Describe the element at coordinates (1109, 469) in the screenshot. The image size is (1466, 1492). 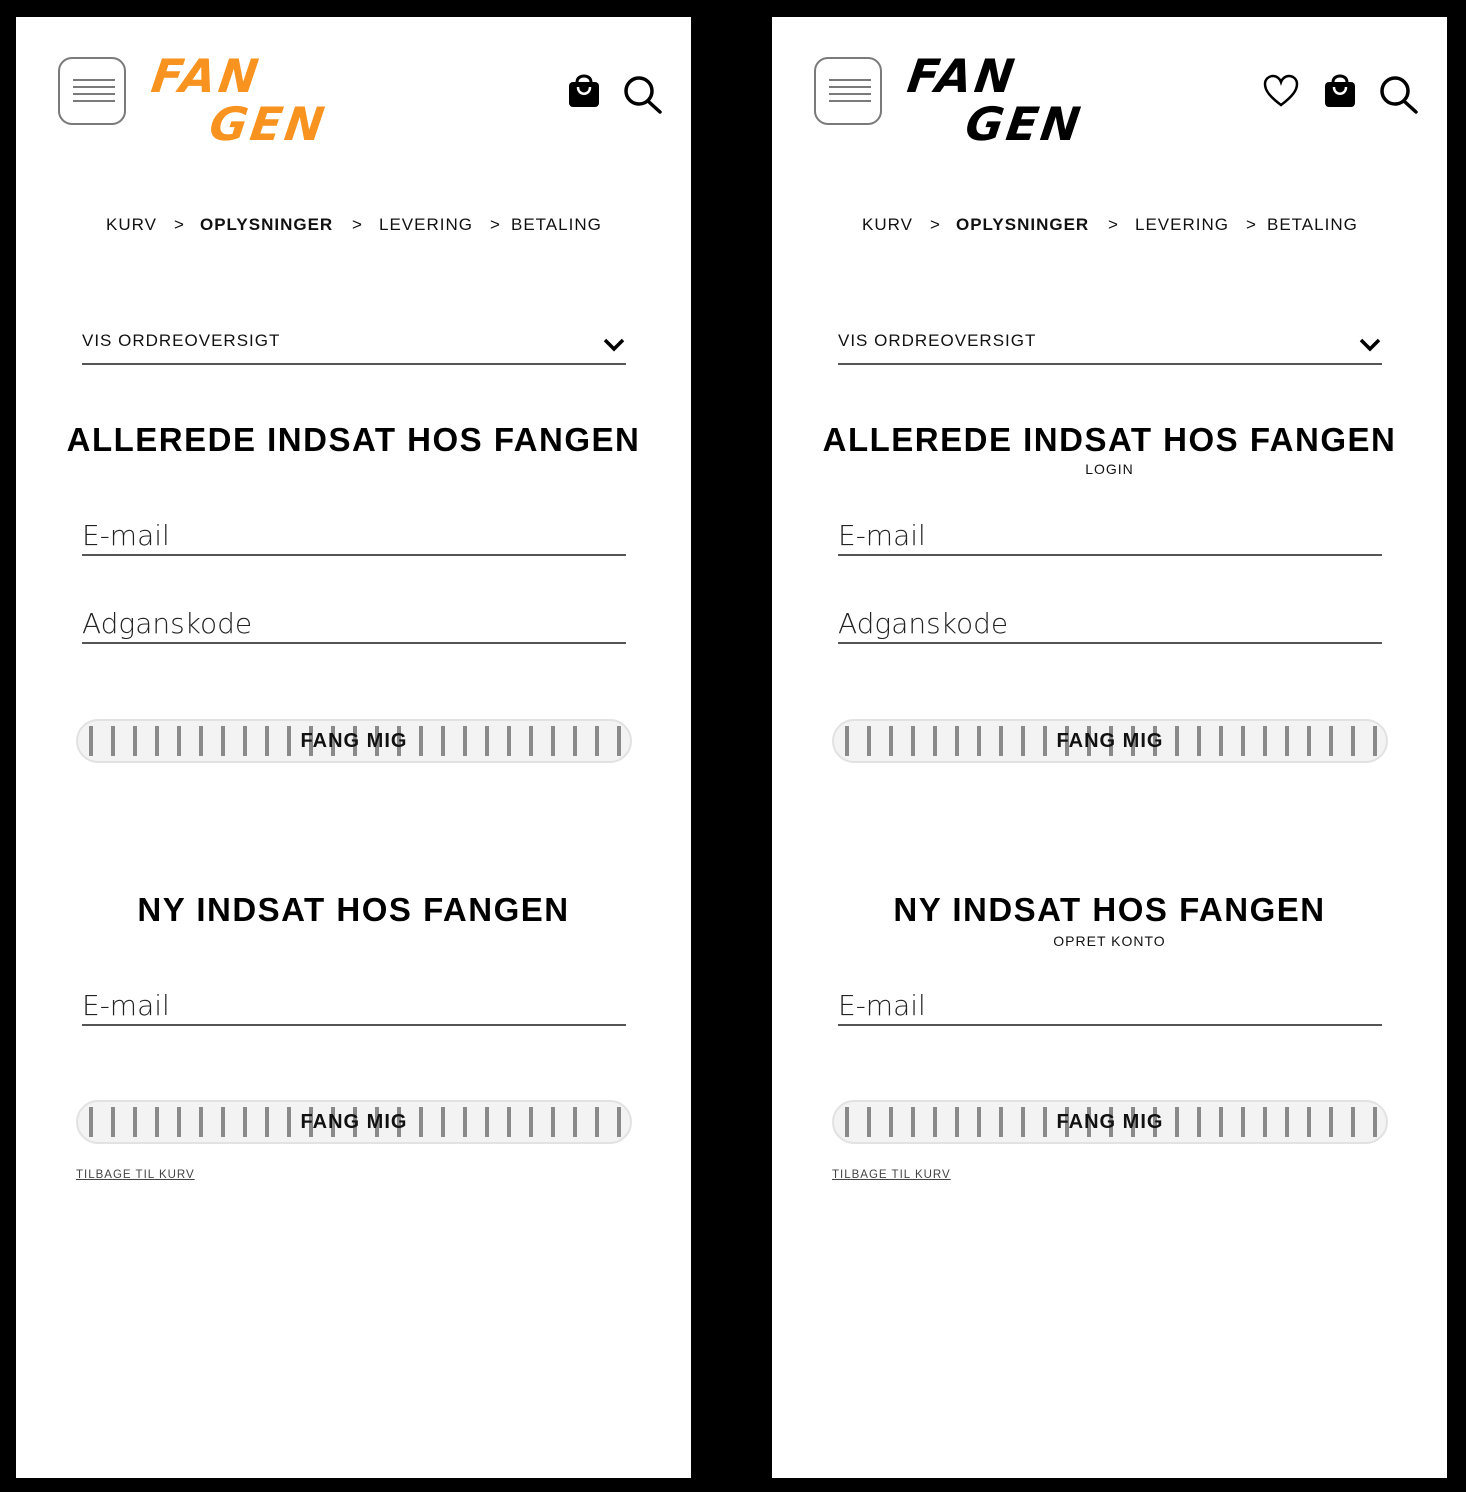
I see `login-subheading: LOGIN` at that location.